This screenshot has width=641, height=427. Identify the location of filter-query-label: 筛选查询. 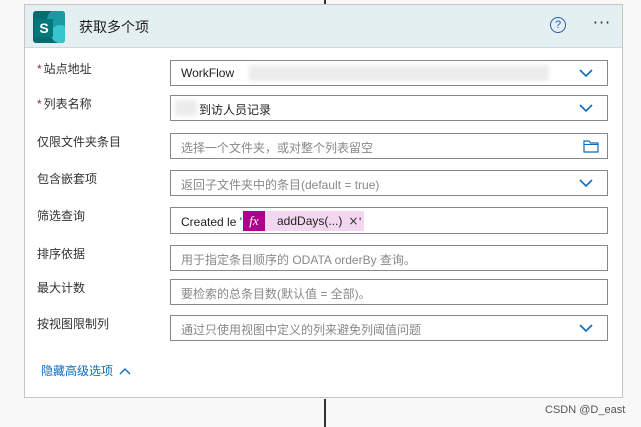
(61, 216).